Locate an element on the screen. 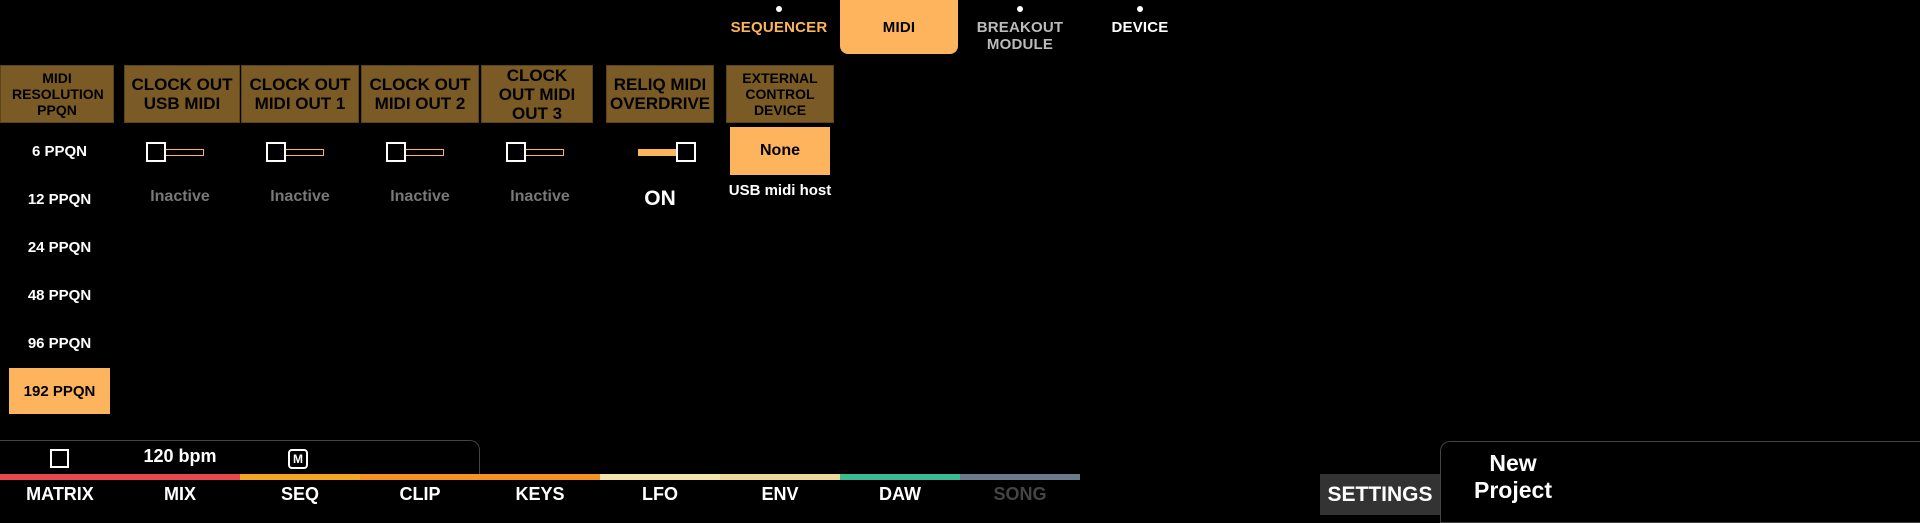 The height and width of the screenshot is (523, 1920). ppqn-option-label: 6 PPQN is located at coordinates (59, 151).